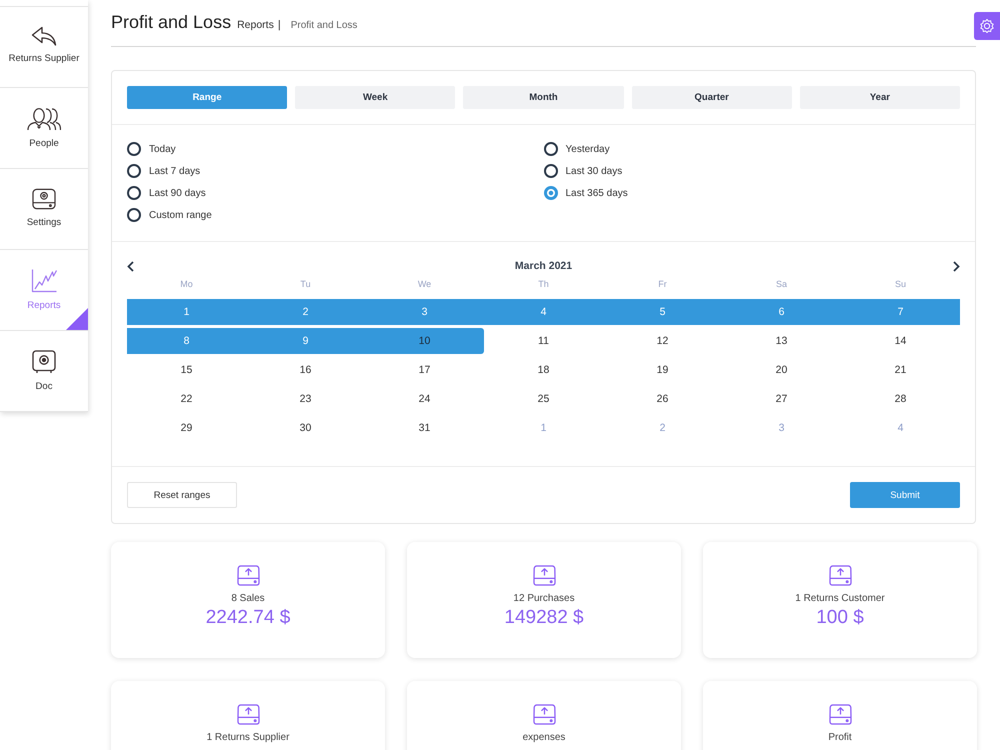 The height and width of the screenshot is (750, 1000). I want to click on calendar-day: 20, so click(781, 369).